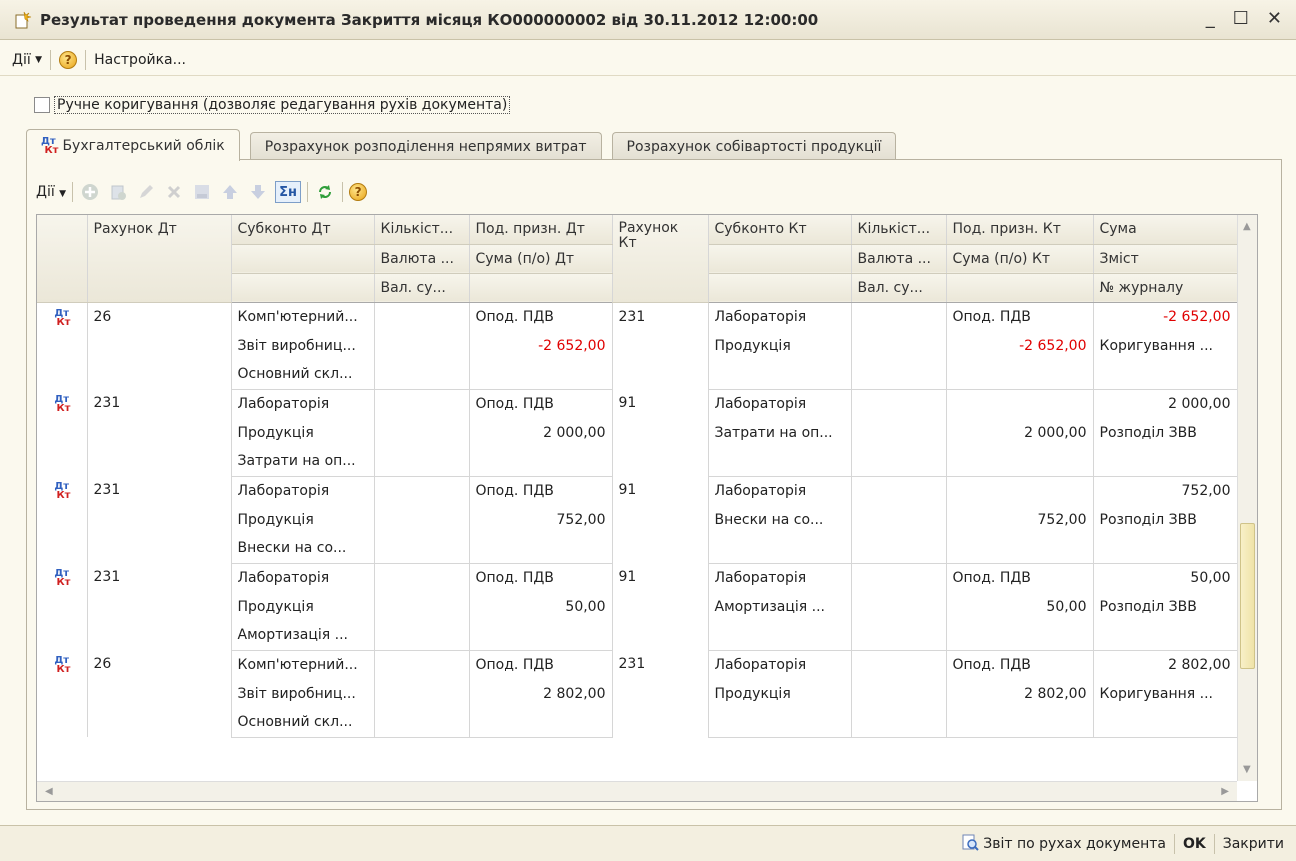 Image resolution: width=1296 pixels, height=861 pixels. I want to click on cell-subconto-dt: Лабораторія, so click(303, 490).